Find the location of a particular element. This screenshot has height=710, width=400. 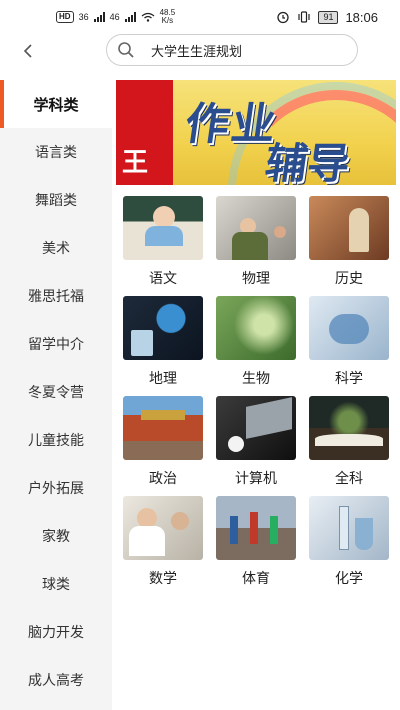

subject-card-history: 历史 is located at coordinates (349, 242).